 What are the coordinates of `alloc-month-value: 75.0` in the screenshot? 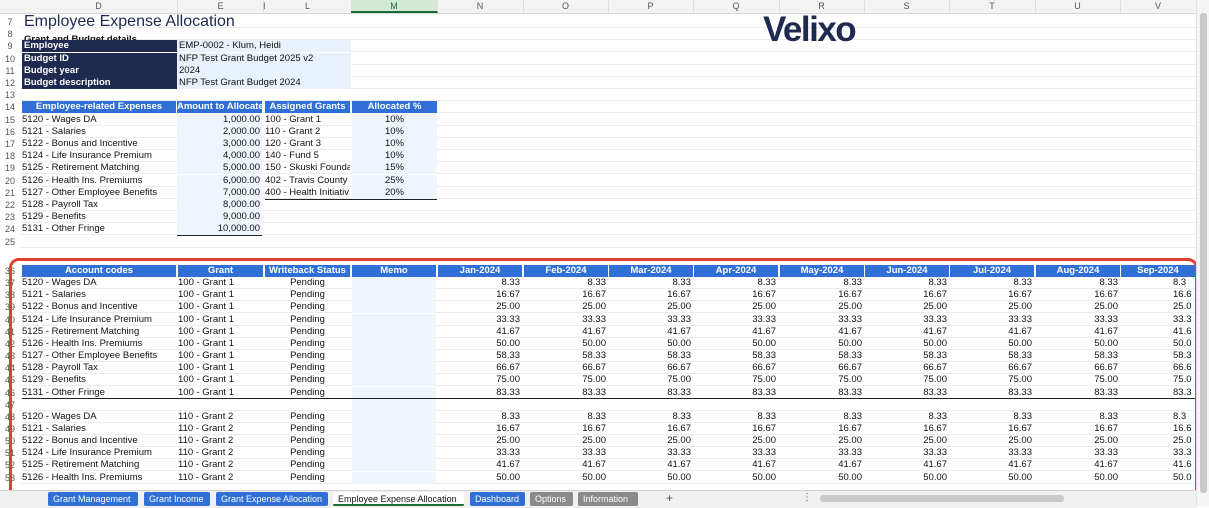 It's located at (1185, 380).